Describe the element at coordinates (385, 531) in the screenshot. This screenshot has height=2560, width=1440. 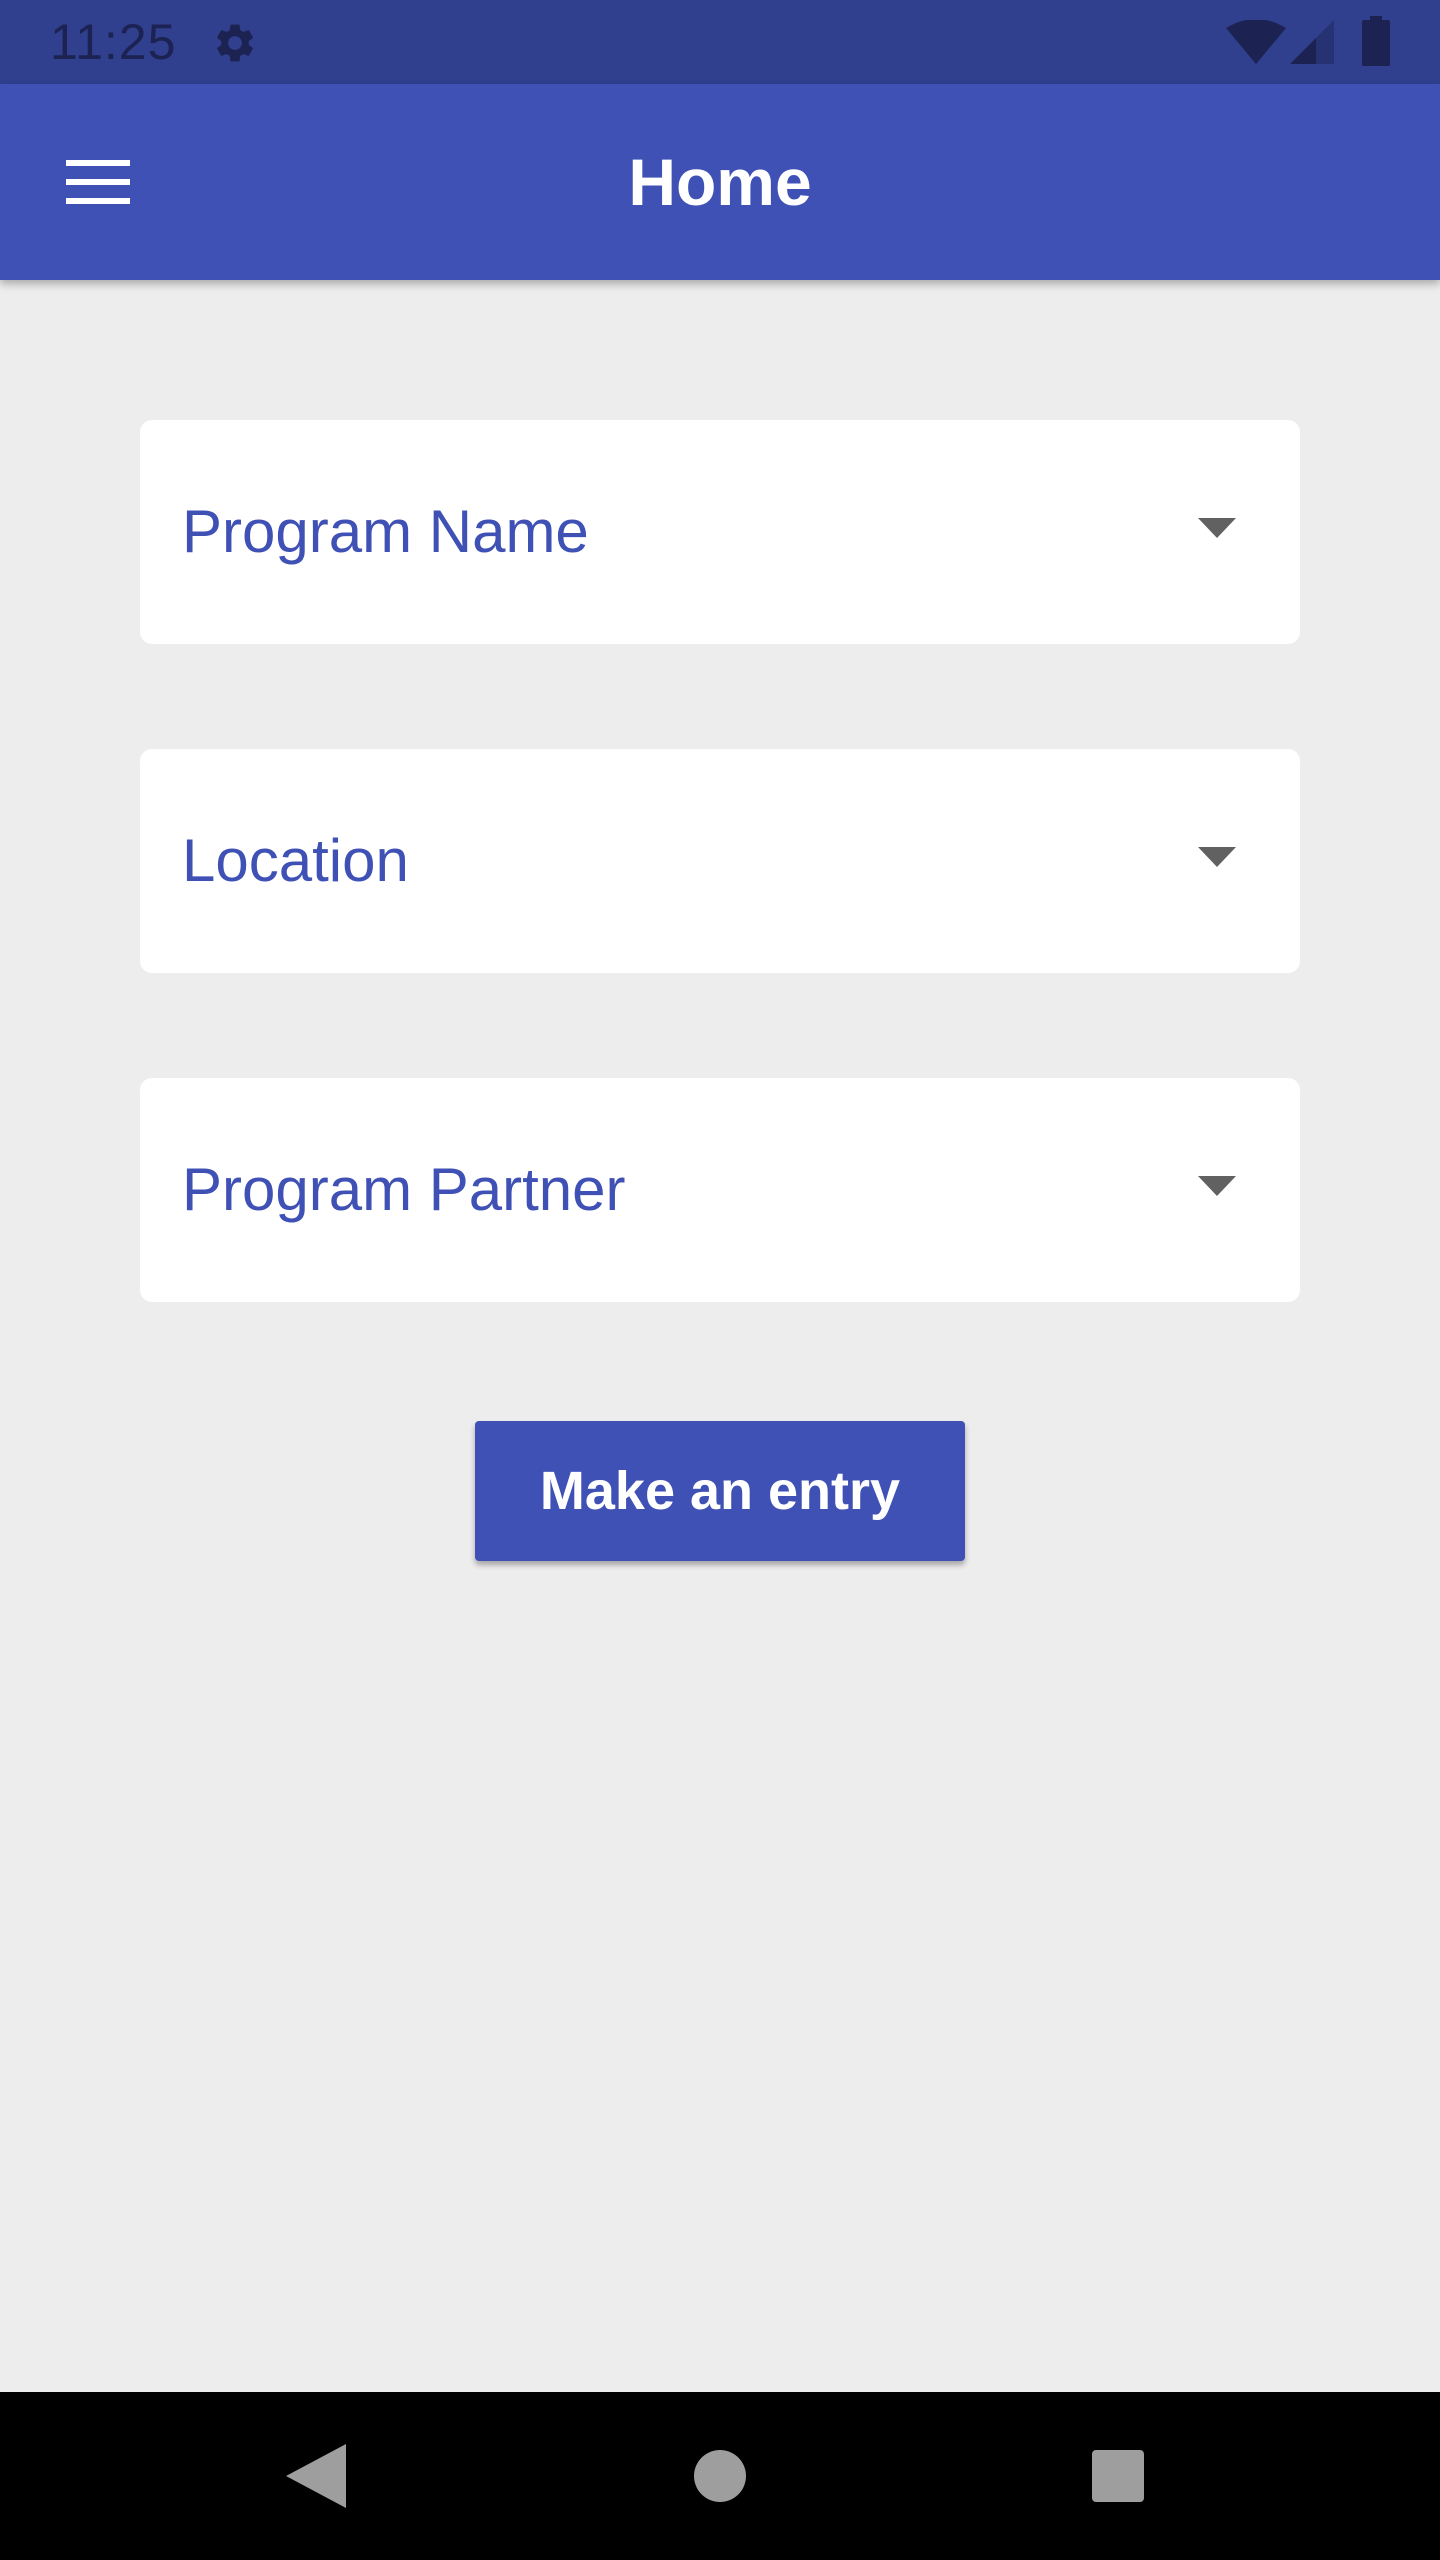
I see `program-name-label: Program Name` at that location.